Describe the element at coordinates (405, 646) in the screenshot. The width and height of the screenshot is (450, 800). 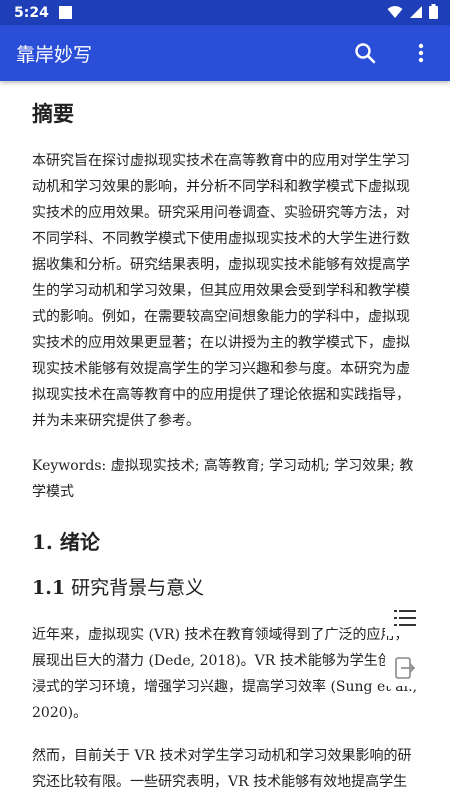
I see `floating-panel` at that location.